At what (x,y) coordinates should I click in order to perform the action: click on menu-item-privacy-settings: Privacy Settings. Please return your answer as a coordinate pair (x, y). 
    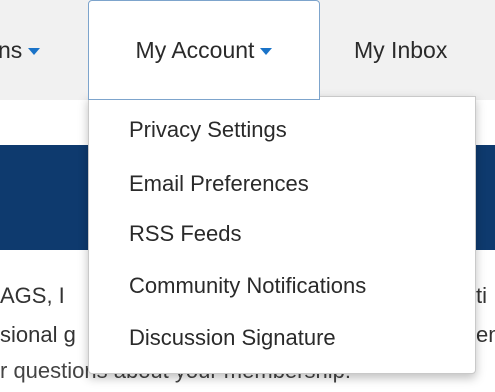
    Looking at the image, I should click on (208, 130).